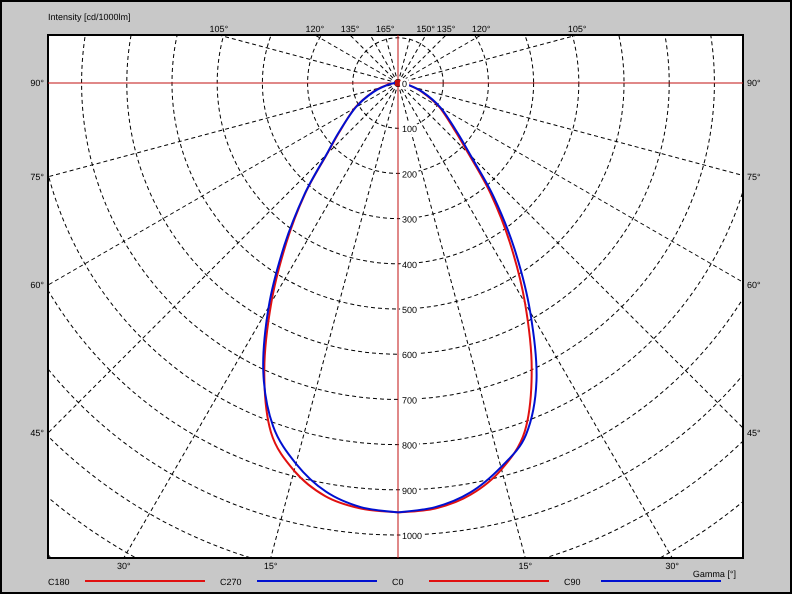 Image resolution: width=792 pixels, height=594 pixels. I want to click on intensity-tick-label: 200, so click(410, 174).